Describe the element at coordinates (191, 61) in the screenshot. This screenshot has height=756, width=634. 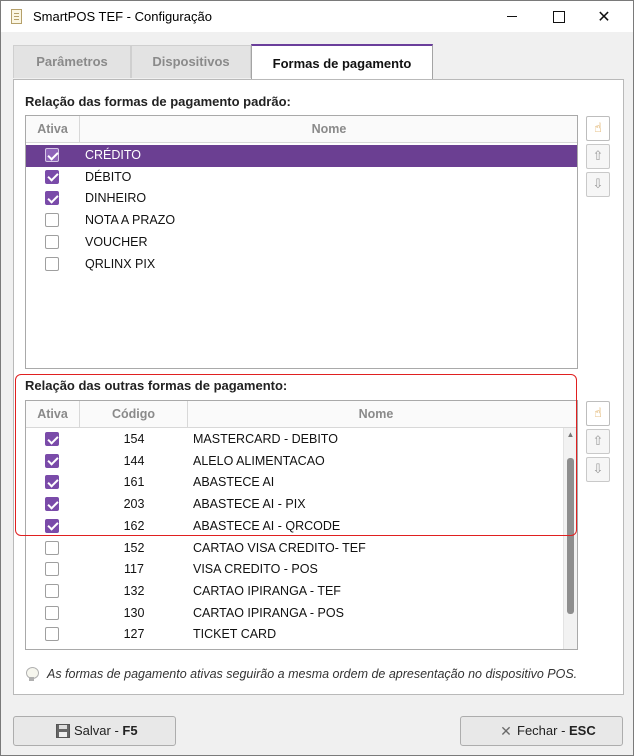
I see `tab-dispositivos: Dispositivos` at that location.